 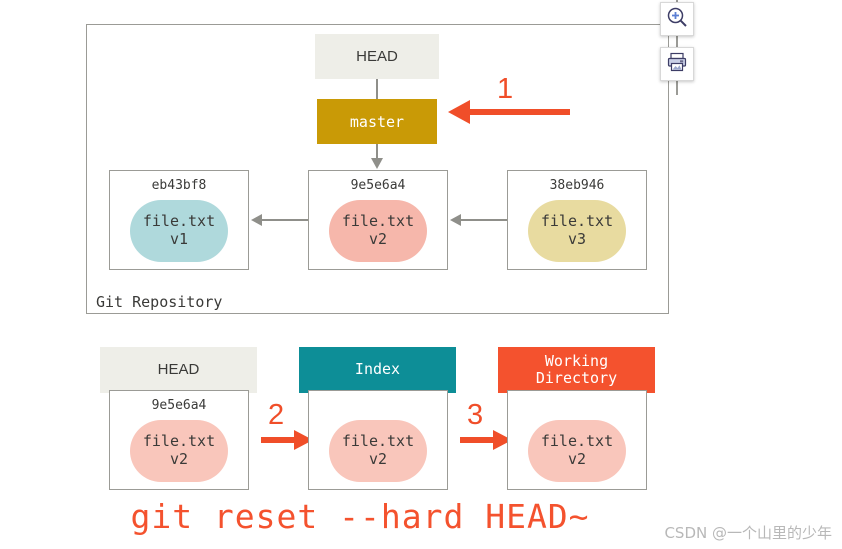 I want to click on step-2-arrow-shaft, so click(x=278, y=440).